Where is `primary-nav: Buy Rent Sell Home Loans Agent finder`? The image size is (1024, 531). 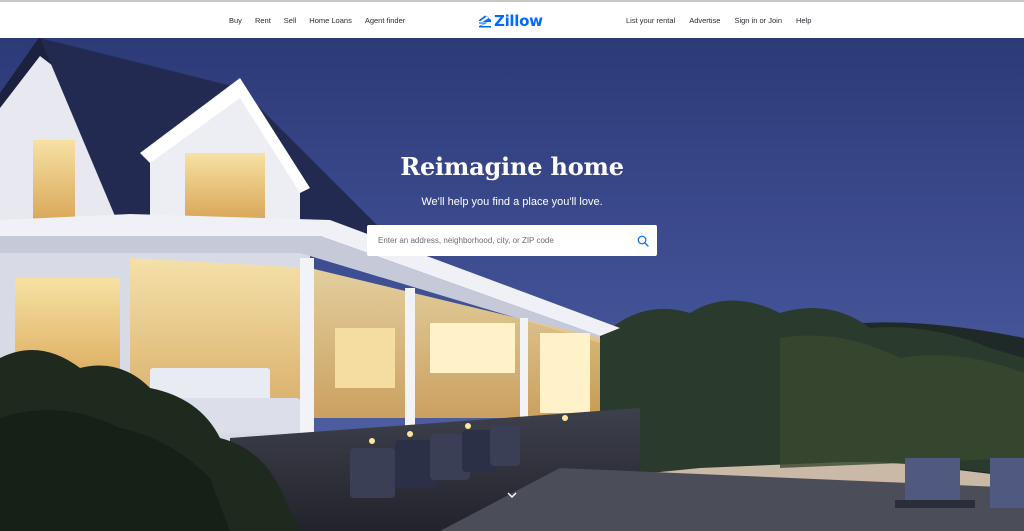
primary-nav: Buy Rent Sell Home Loans Agent finder is located at coordinates (317, 20).